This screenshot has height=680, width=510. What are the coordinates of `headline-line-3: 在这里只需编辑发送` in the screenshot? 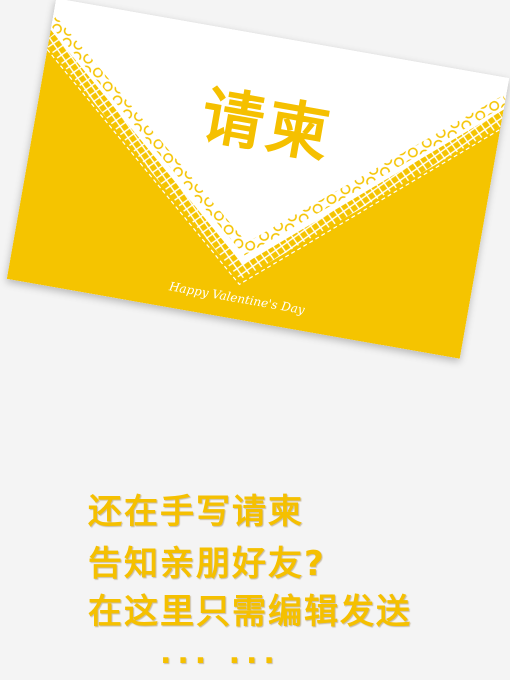 It's located at (250, 612).